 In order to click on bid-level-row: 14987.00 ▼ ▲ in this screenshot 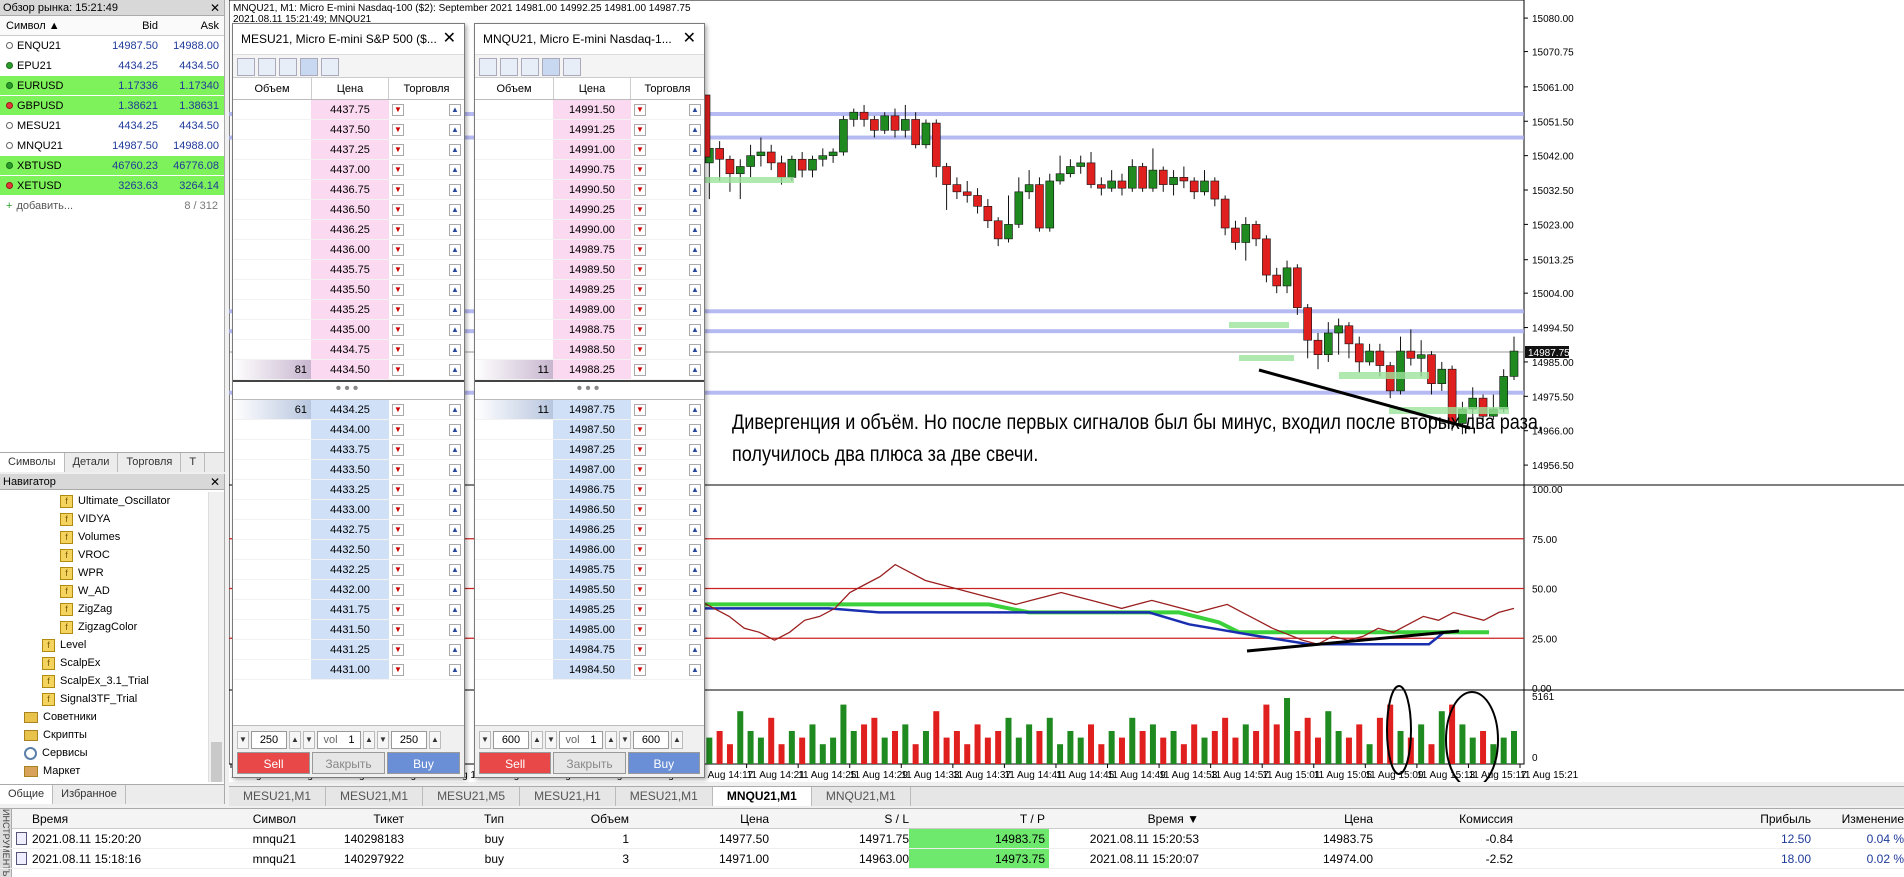, I will do `click(589, 470)`.